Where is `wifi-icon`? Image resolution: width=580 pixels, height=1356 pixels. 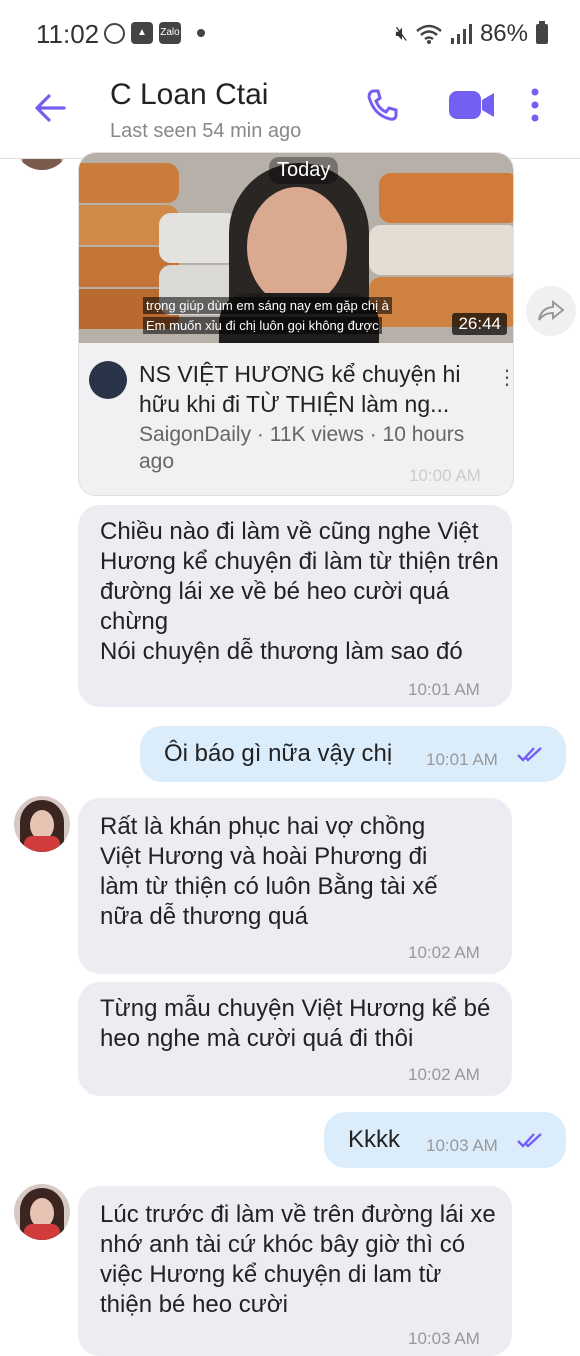
wifi-icon is located at coordinates (429, 34).